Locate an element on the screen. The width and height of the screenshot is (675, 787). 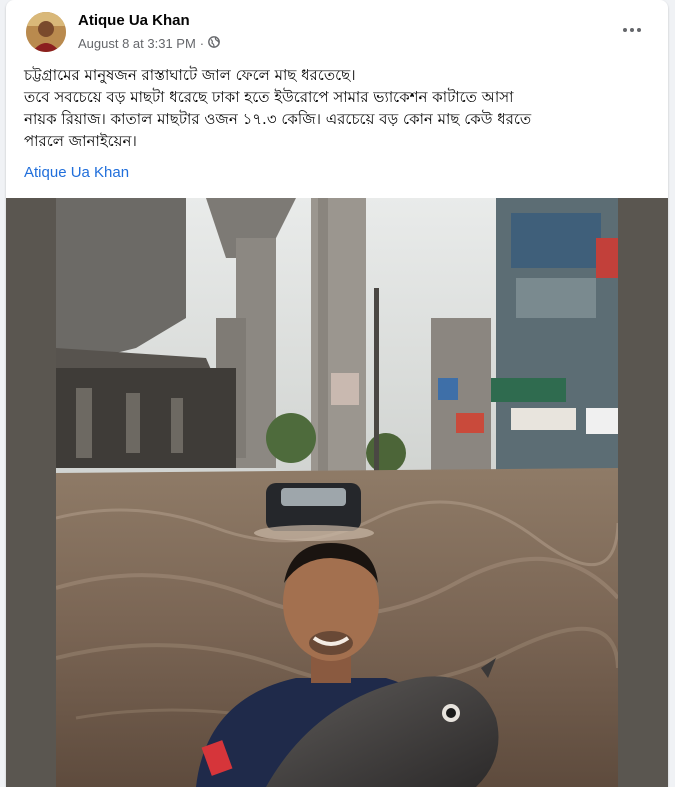
globe-icon is located at coordinates (214, 43).